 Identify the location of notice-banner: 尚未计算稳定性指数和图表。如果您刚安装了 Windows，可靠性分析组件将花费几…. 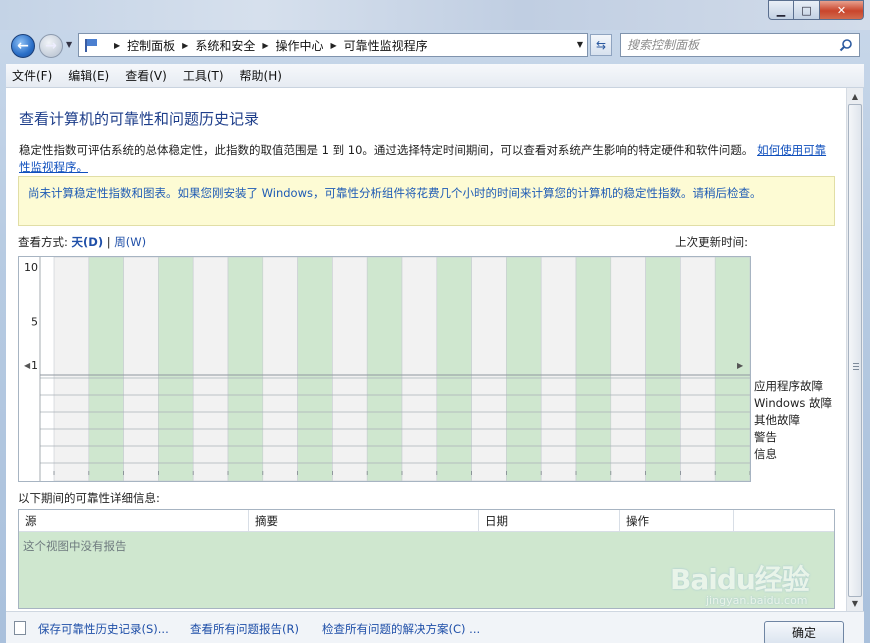
(426, 201).